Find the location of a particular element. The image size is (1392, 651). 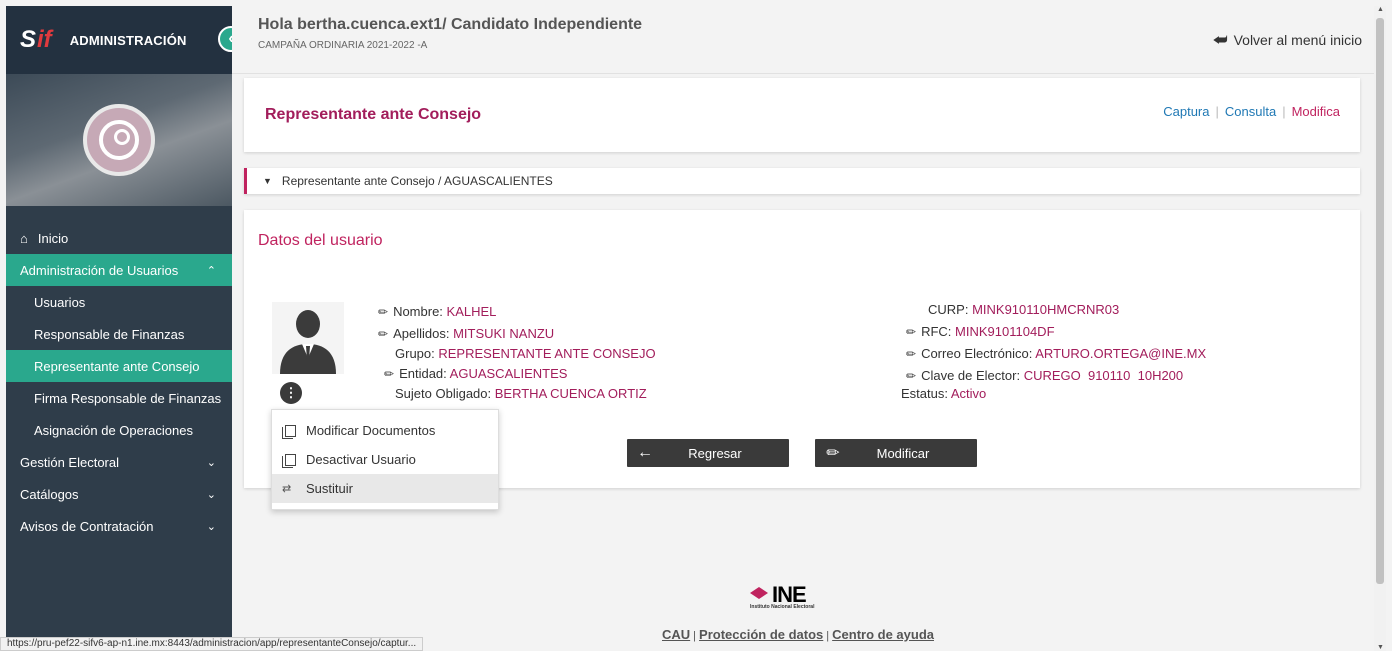

sidebar-item-firma-responsable: Firma Responsable de Finanzas is located at coordinates (119, 398).